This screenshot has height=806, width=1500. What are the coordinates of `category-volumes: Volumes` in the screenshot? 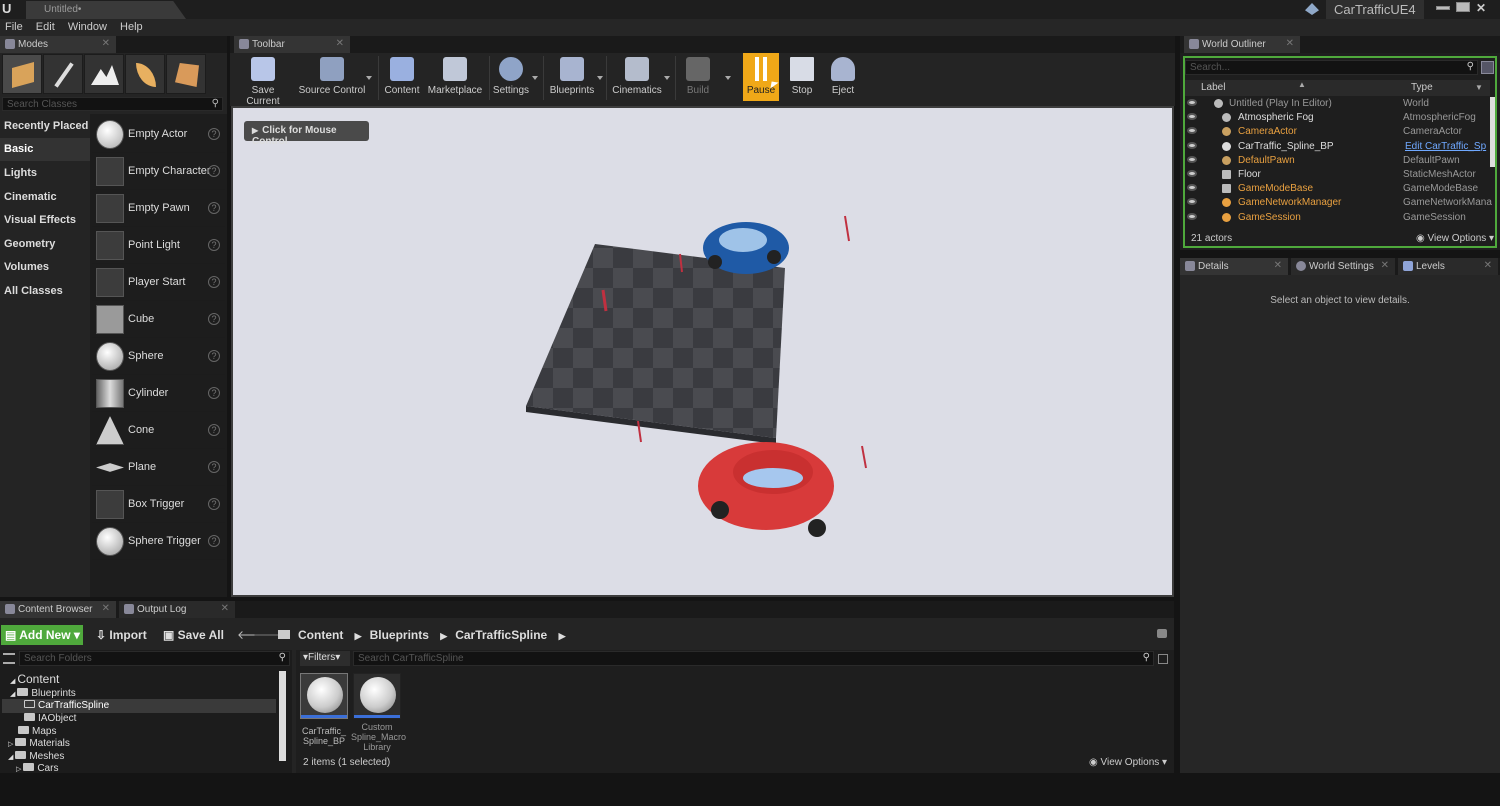 It's located at (45, 267).